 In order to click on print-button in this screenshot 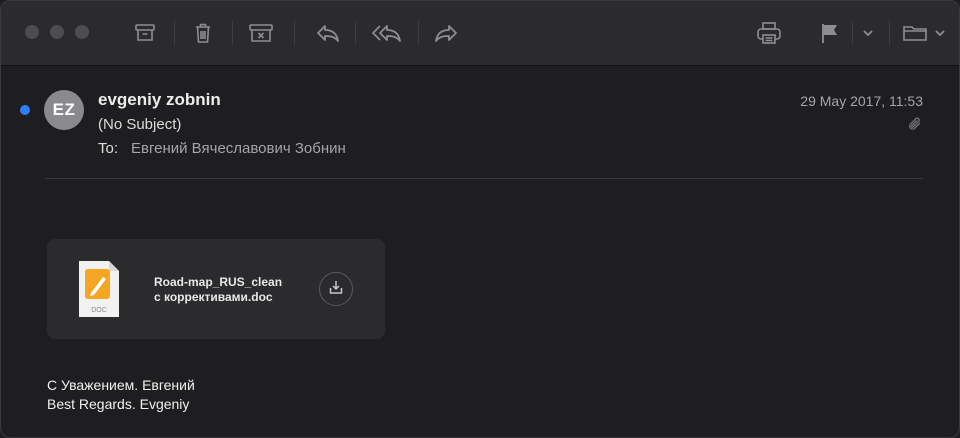, I will do `click(769, 33)`.